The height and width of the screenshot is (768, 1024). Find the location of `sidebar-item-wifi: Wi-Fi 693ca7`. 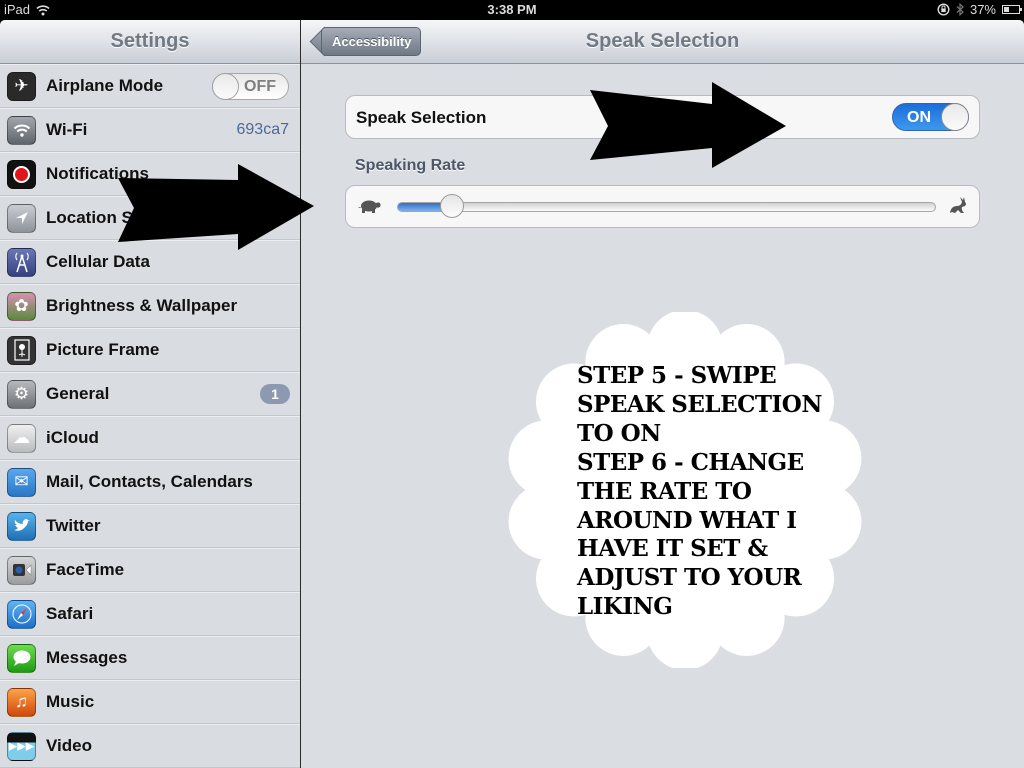

sidebar-item-wifi: Wi-Fi 693ca7 is located at coordinates (150, 130).